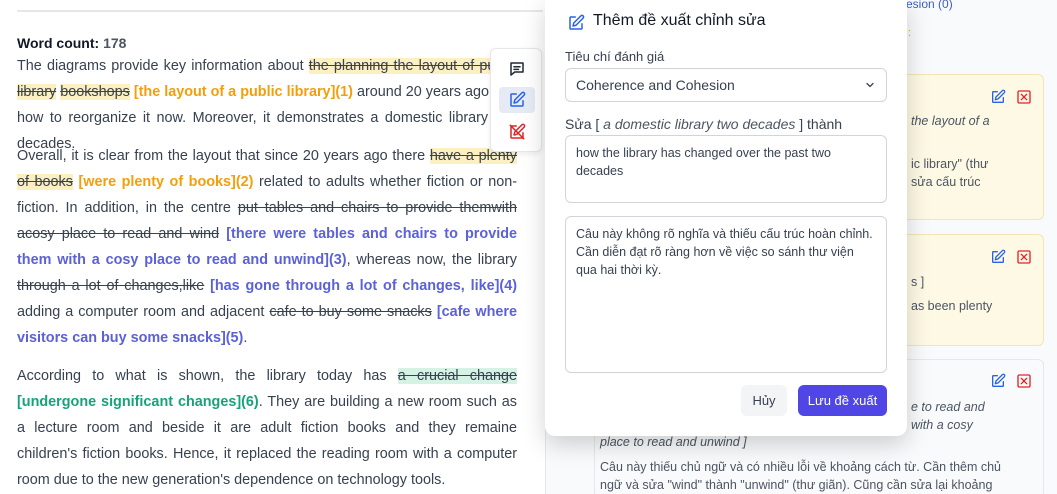 Image resolution: width=1057 pixels, height=494 pixels. Describe the element at coordinates (946, 182) in the screenshot. I see `card-note-fragment: sửa cấu trúc` at that location.